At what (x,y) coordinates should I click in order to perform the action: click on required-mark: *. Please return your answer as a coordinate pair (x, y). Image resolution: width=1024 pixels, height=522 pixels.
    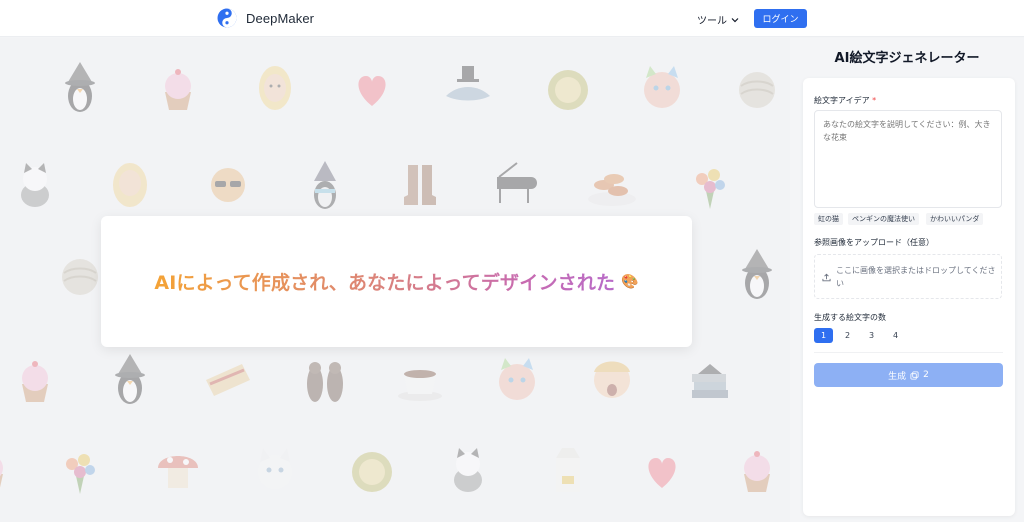
    Looking at the image, I should click on (874, 100).